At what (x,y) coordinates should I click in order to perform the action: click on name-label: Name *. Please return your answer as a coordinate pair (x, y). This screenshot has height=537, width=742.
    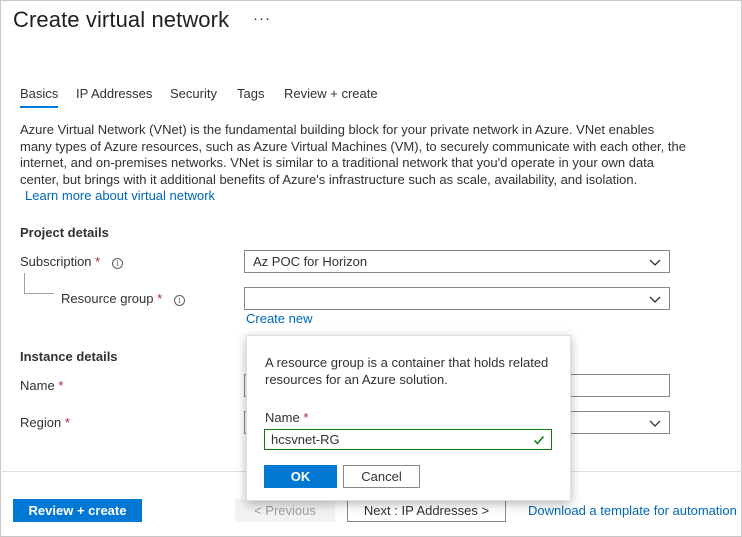
    Looking at the image, I should click on (41, 385).